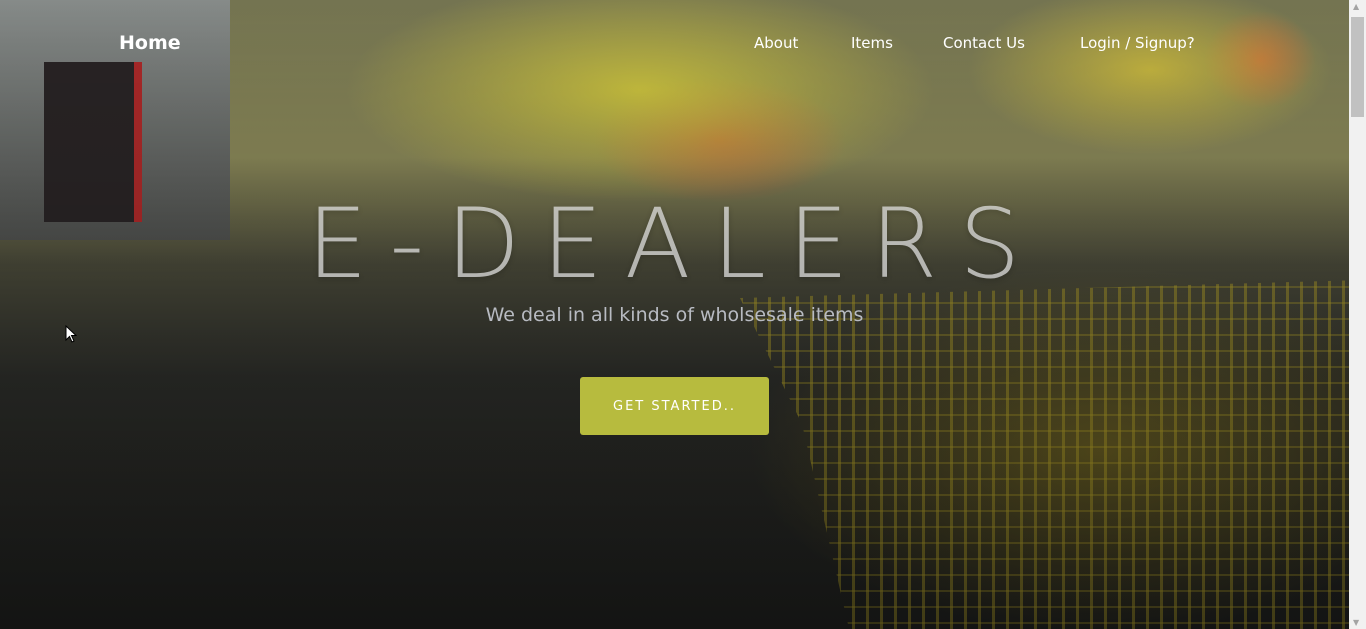  What do you see at coordinates (71, 334) in the screenshot?
I see `mouse-cursor-icon` at bounding box center [71, 334].